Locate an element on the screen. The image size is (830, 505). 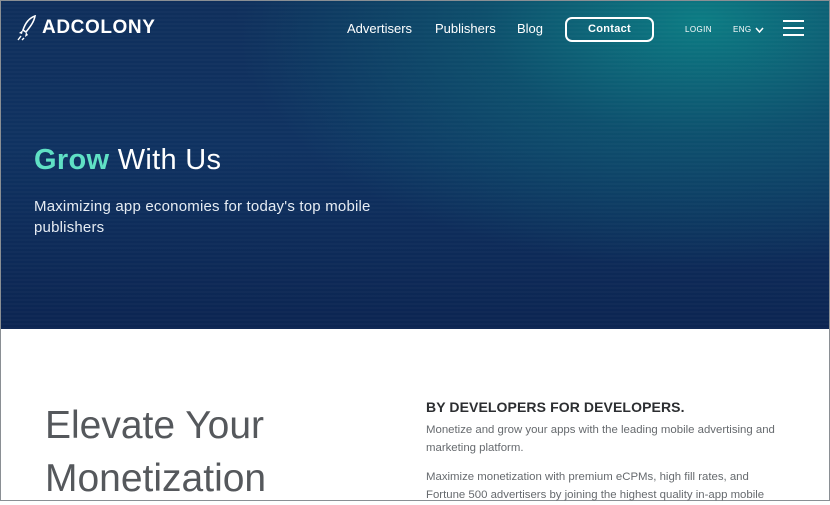
nav-link-advertisers: Advertisers is located at coordinates (379, 28).